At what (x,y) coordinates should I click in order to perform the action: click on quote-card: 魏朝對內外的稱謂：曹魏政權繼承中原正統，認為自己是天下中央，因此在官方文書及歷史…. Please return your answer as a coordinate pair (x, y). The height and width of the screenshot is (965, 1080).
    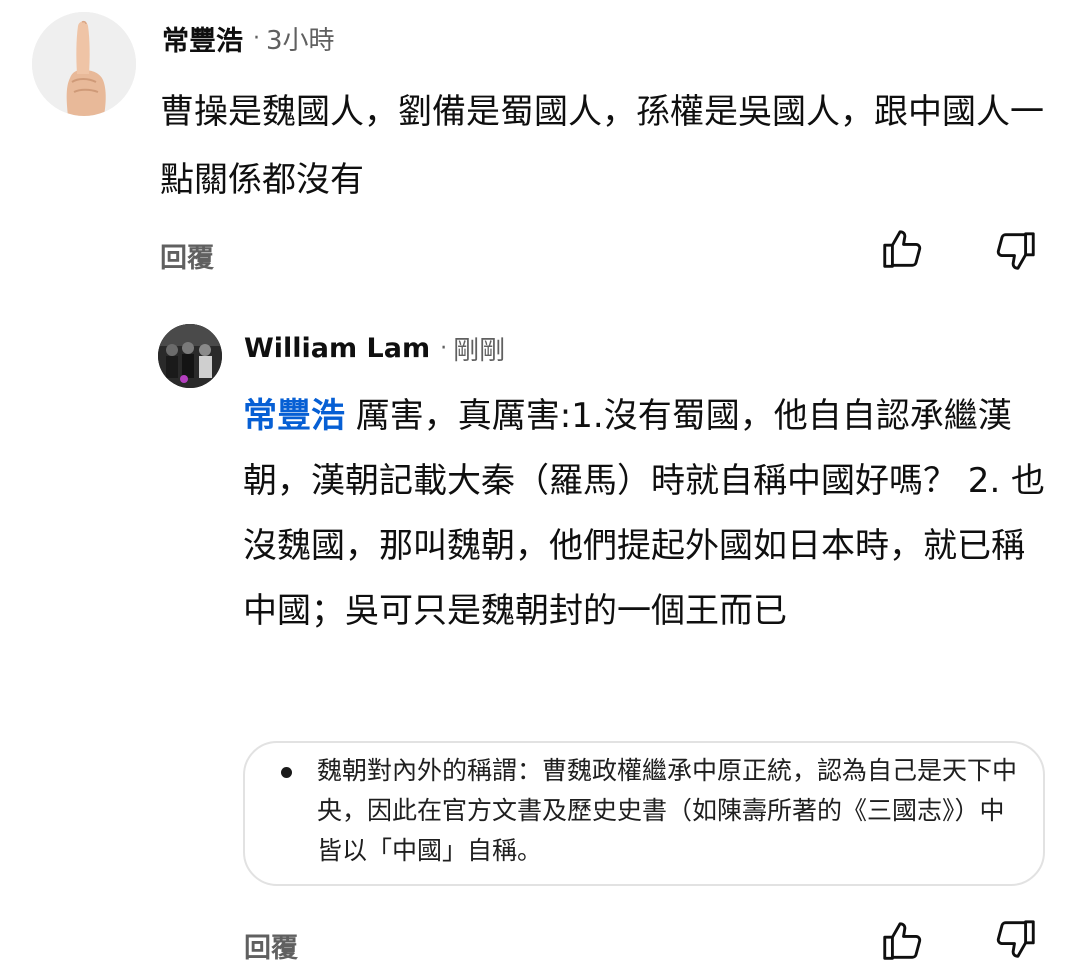
    Looking at the image, I should click on (644, 813).